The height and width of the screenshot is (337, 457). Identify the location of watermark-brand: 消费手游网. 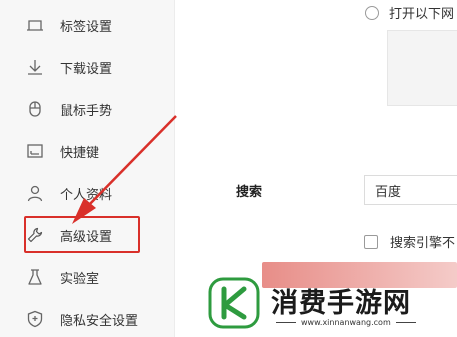
(341, 303).